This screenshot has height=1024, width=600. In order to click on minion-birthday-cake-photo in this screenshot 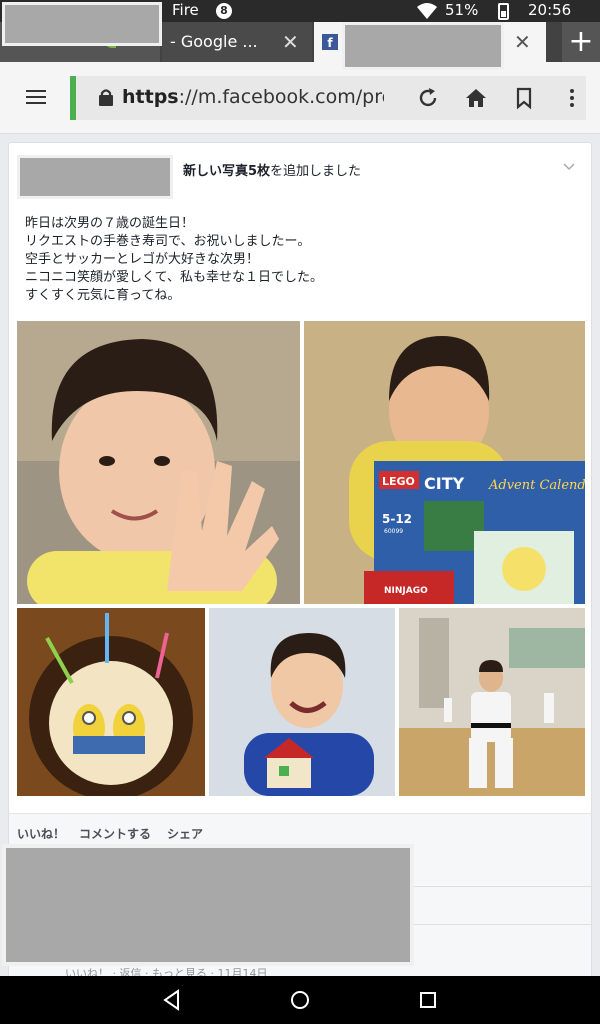, I will do `click(111, 702)`.